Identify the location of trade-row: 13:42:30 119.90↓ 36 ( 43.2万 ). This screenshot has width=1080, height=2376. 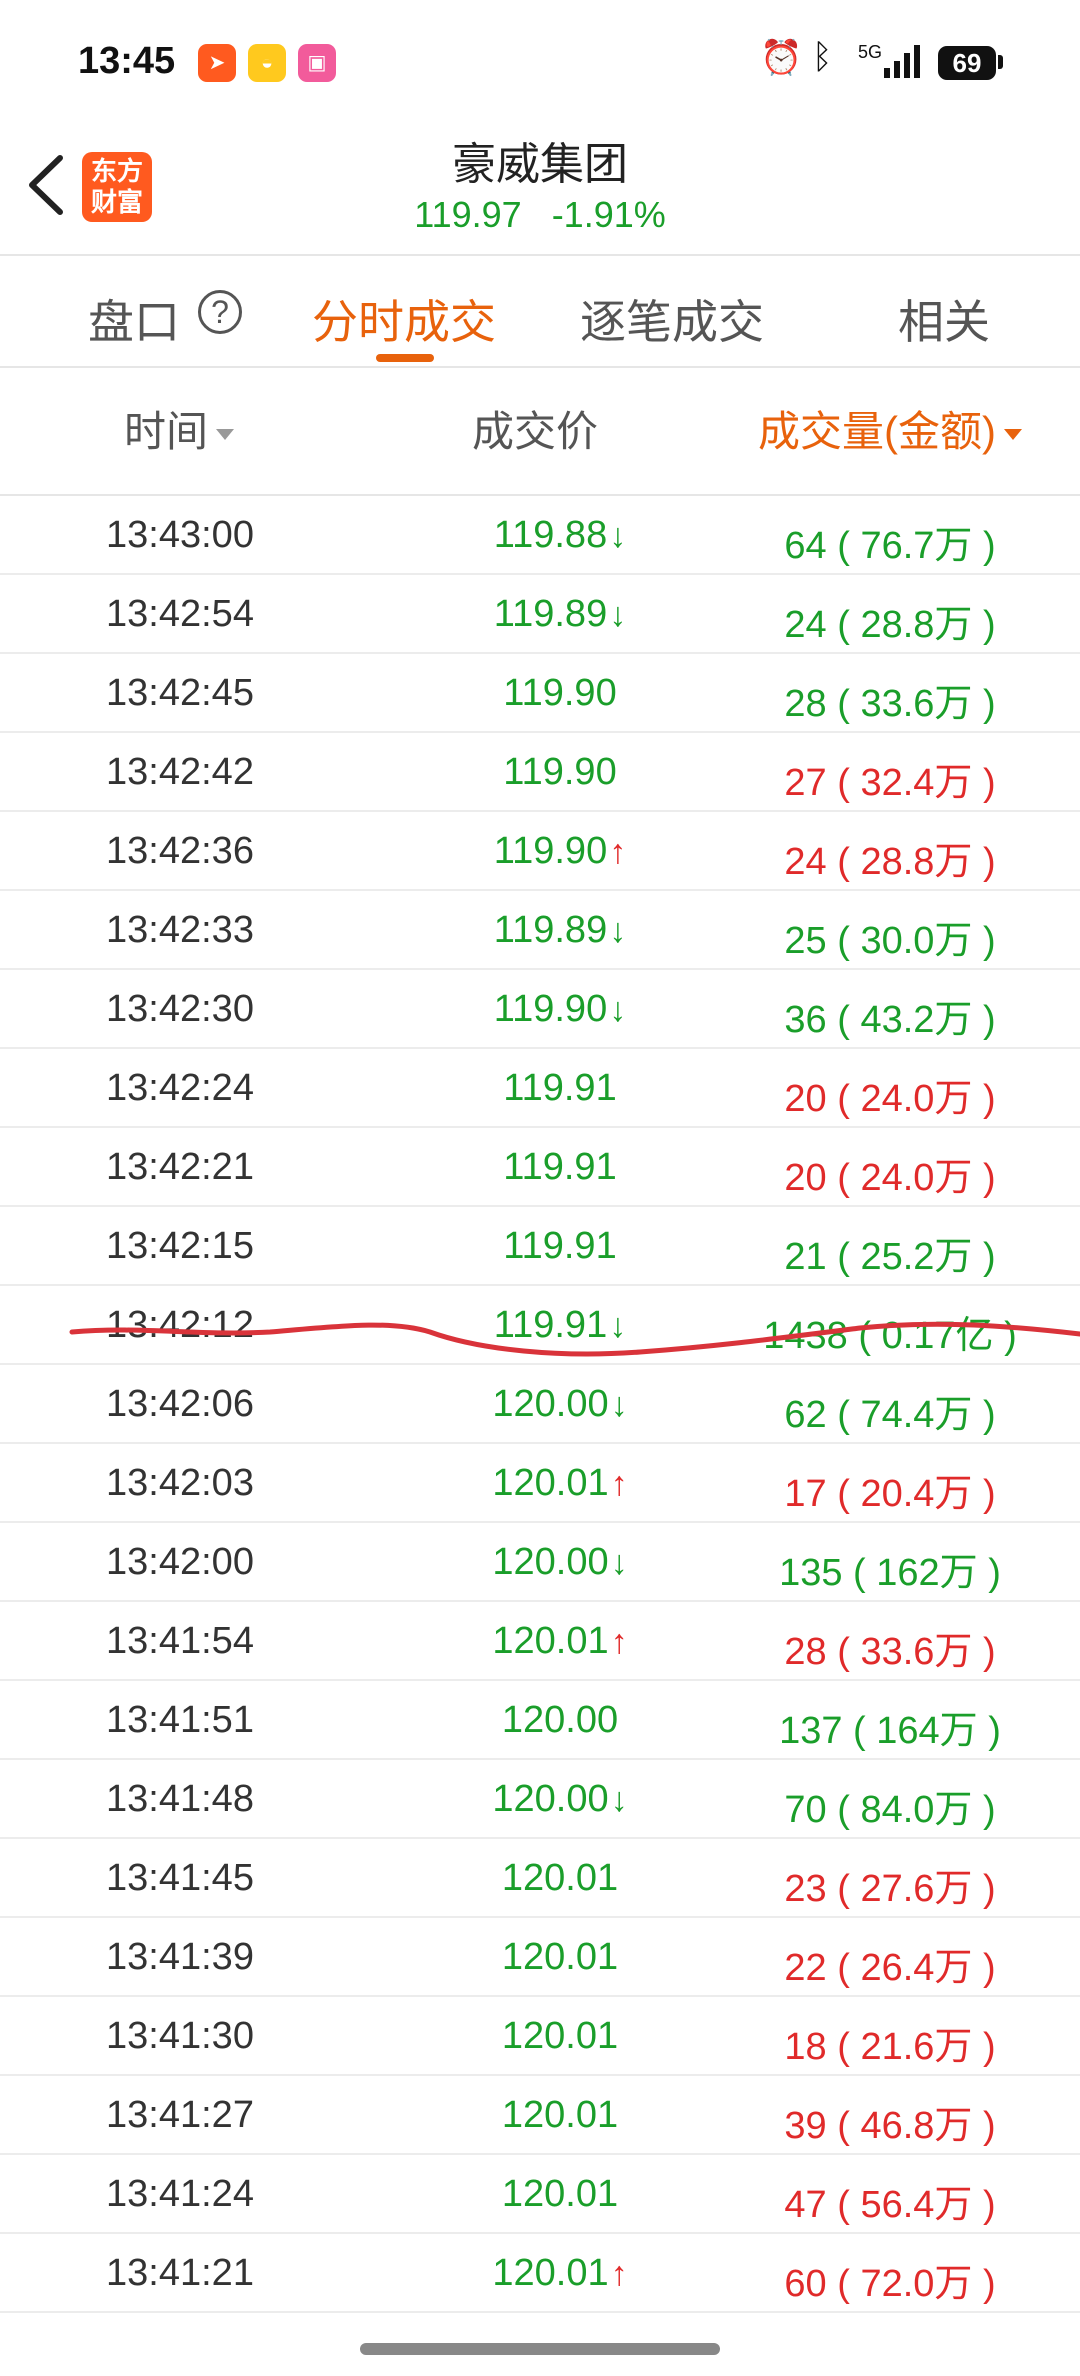
(540, 1009).